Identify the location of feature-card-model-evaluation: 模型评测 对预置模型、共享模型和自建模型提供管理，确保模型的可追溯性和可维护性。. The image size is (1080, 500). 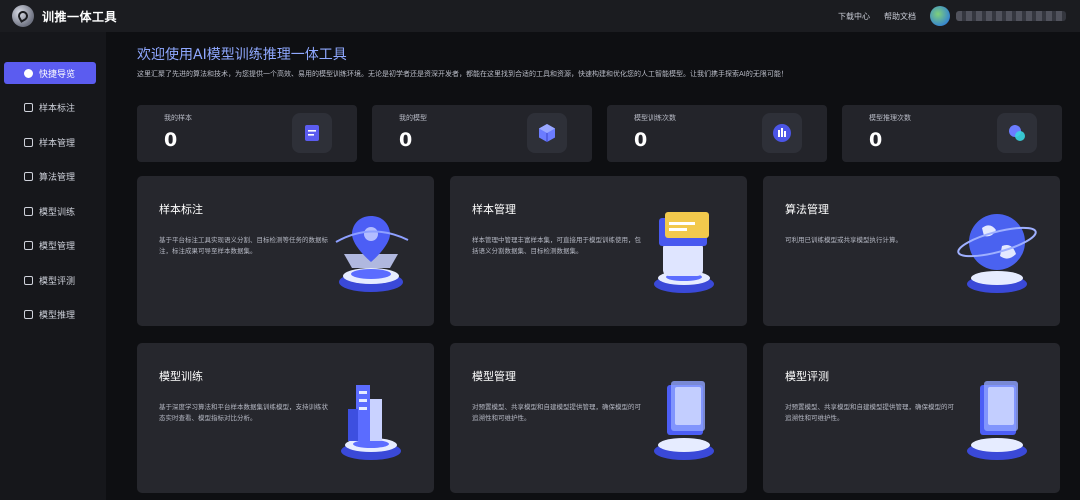
(911, 418).